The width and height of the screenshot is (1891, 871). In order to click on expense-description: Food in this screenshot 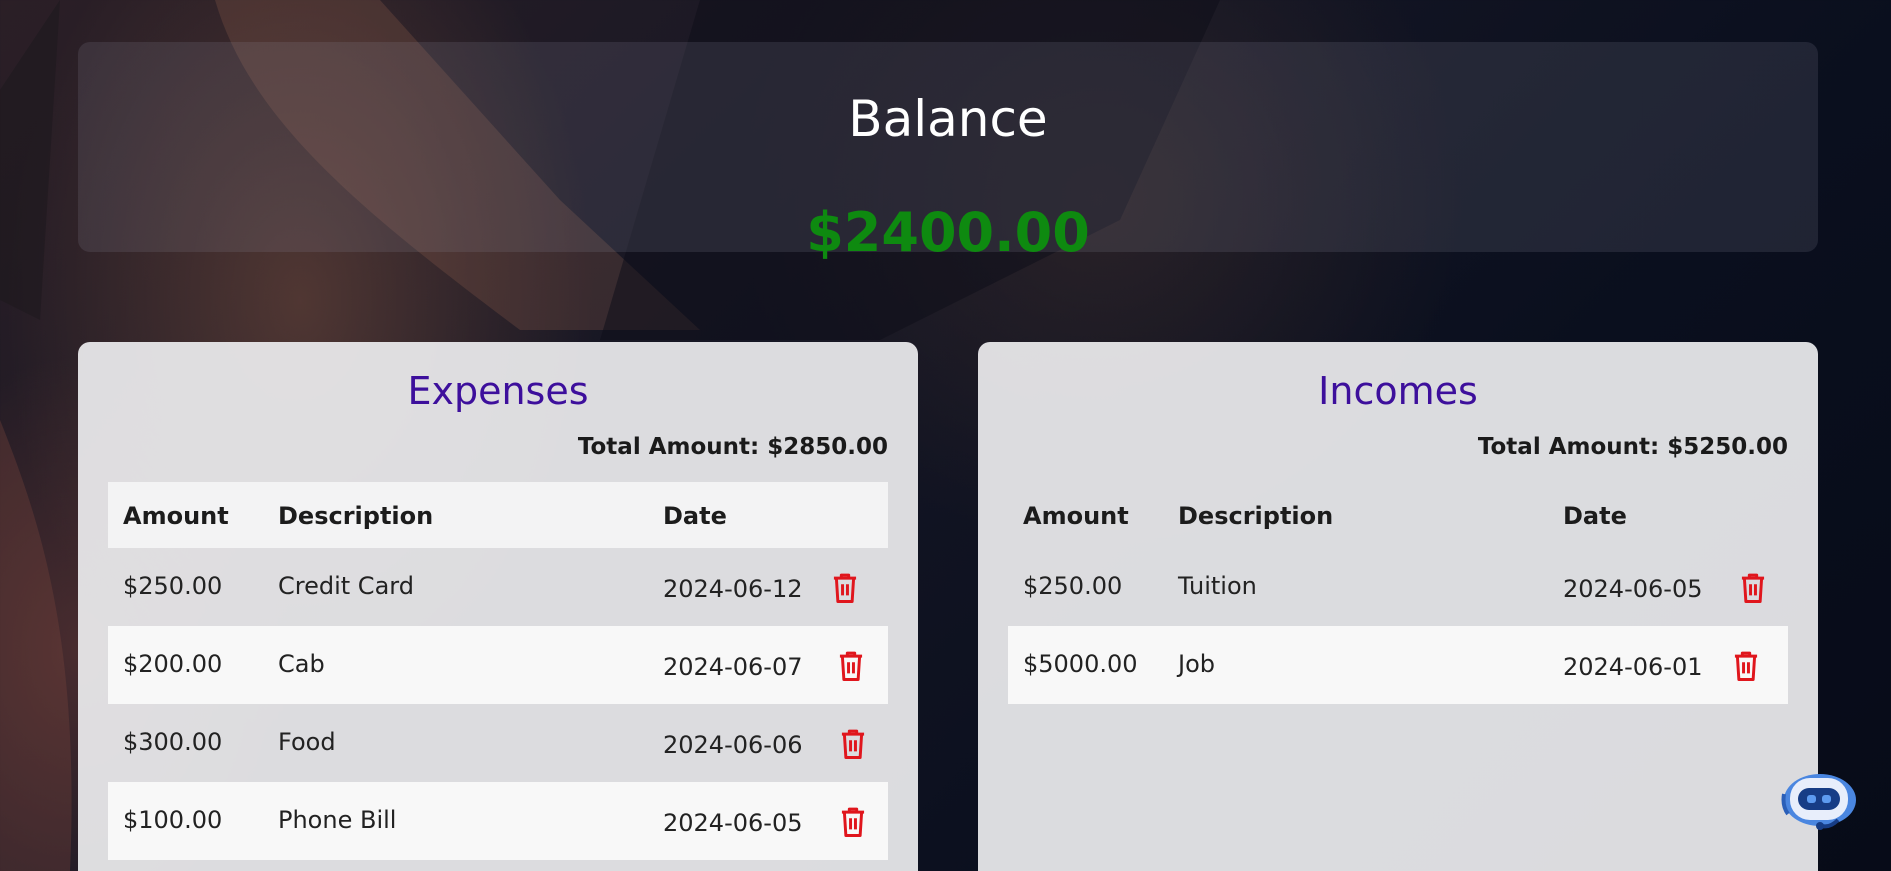, I will do `click(307, 742)`.